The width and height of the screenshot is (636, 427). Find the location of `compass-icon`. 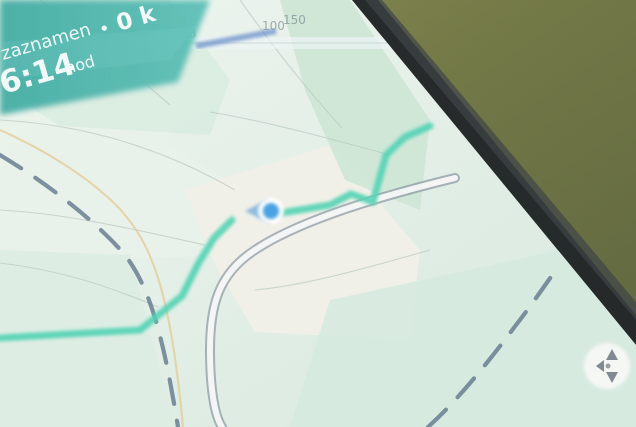

compass-icon is located at coordinates (608, 366).